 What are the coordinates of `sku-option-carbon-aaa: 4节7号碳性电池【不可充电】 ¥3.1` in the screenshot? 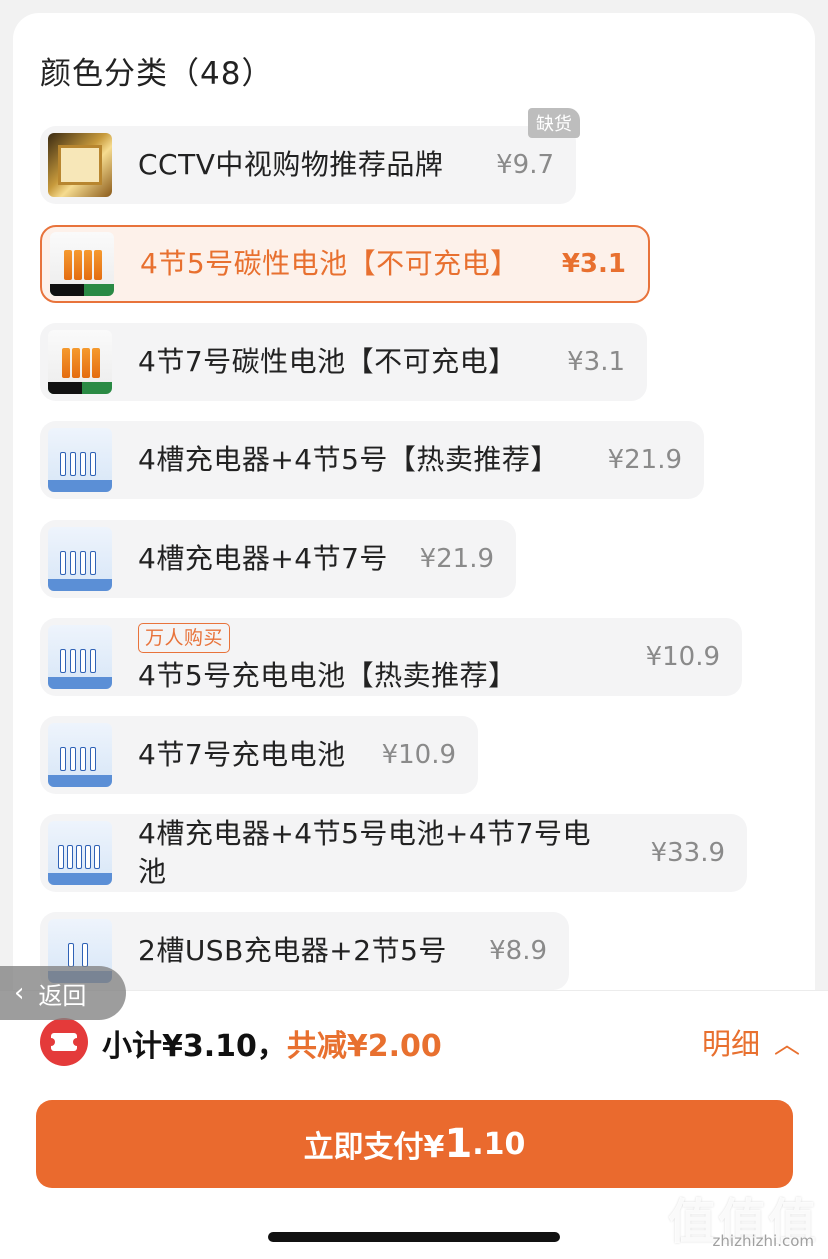 It's located at (343, 362).